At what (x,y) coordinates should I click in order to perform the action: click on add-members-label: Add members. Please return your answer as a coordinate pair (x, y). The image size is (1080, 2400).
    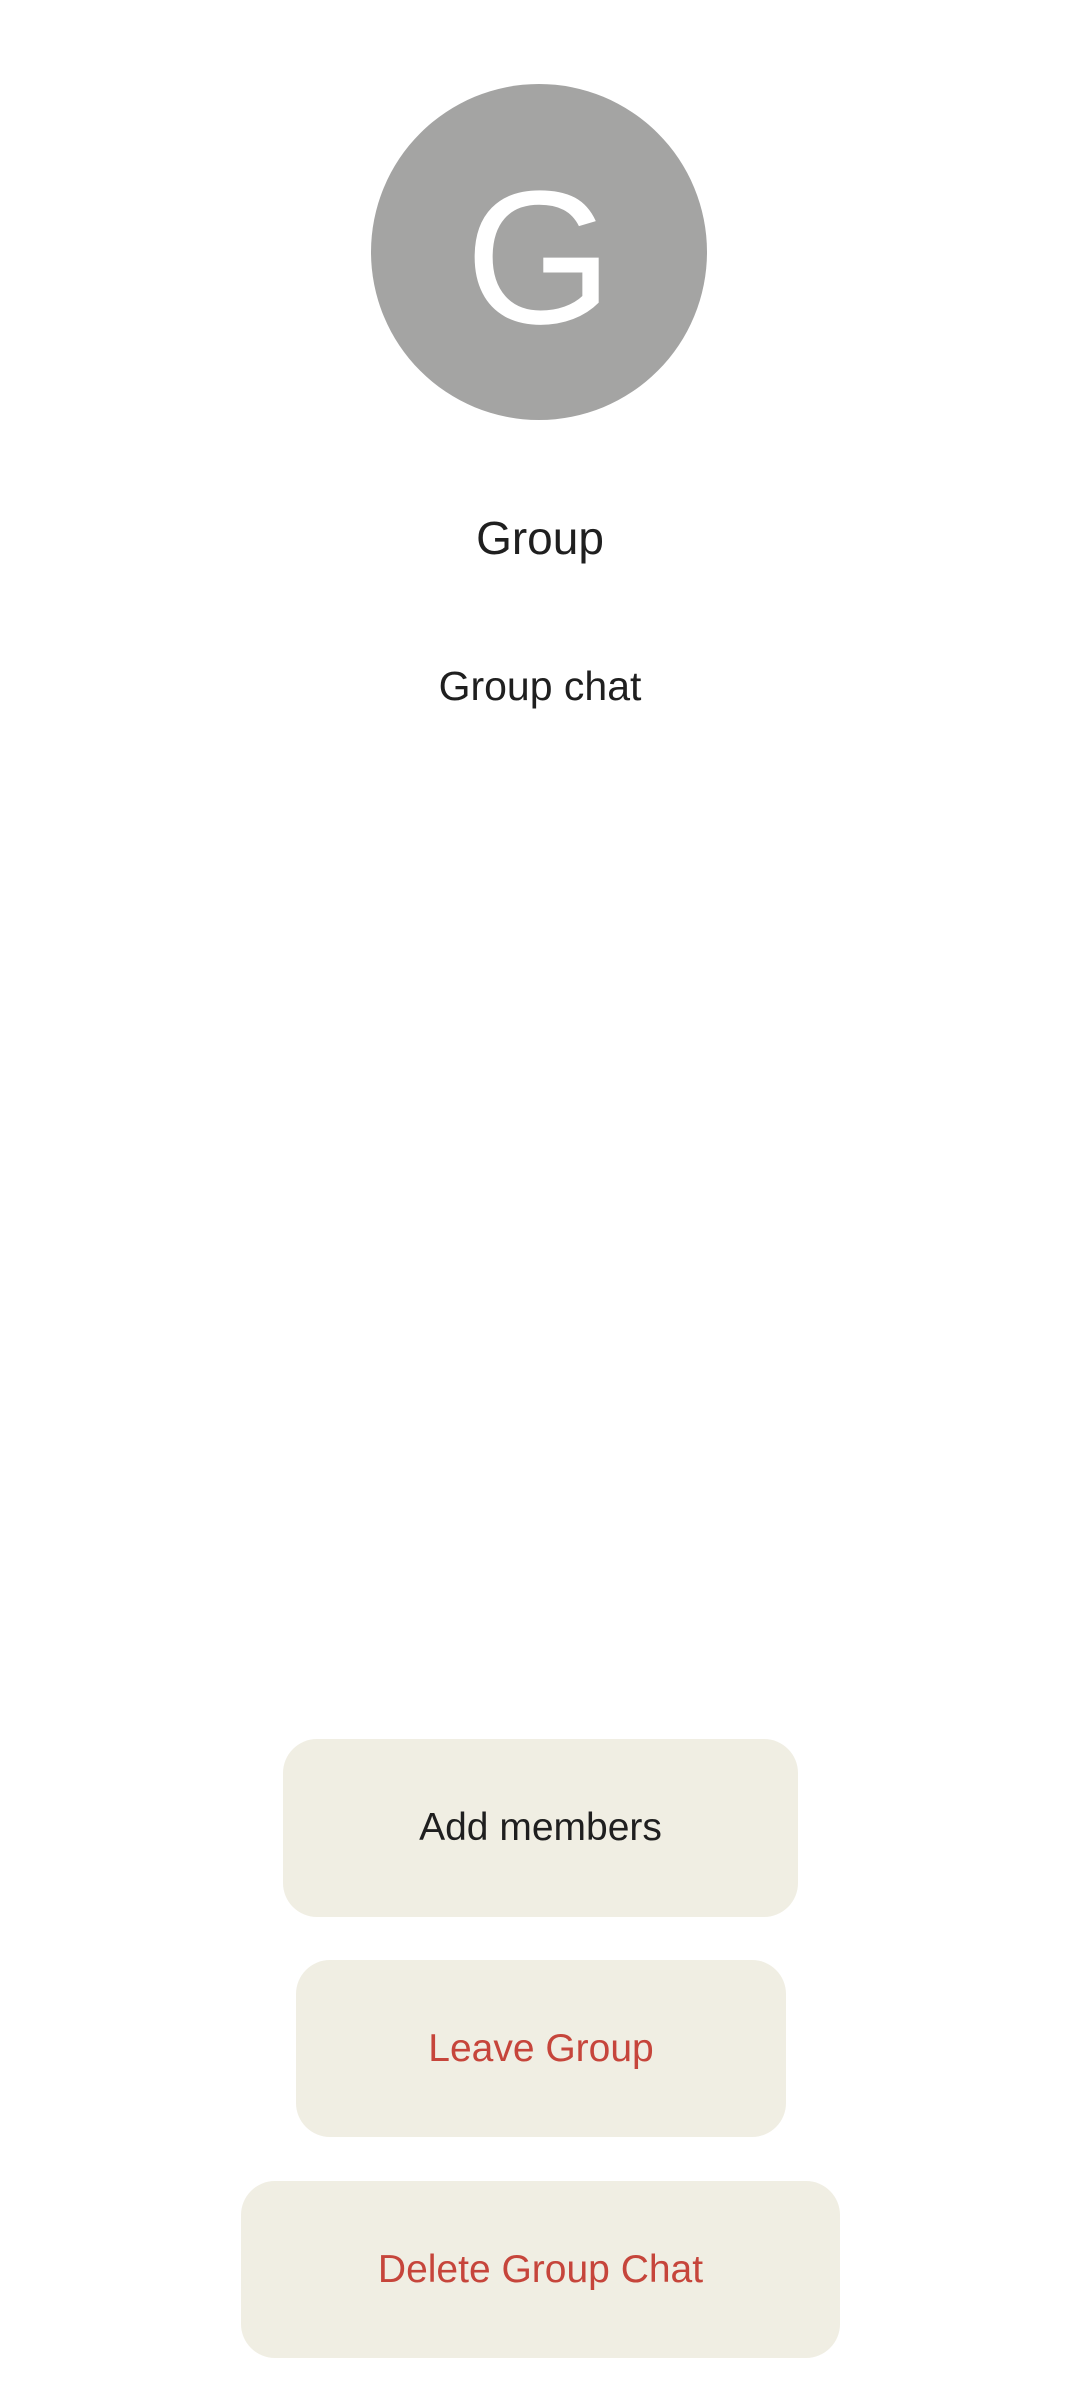
    Looking at the image, I should click on (540, 1827).